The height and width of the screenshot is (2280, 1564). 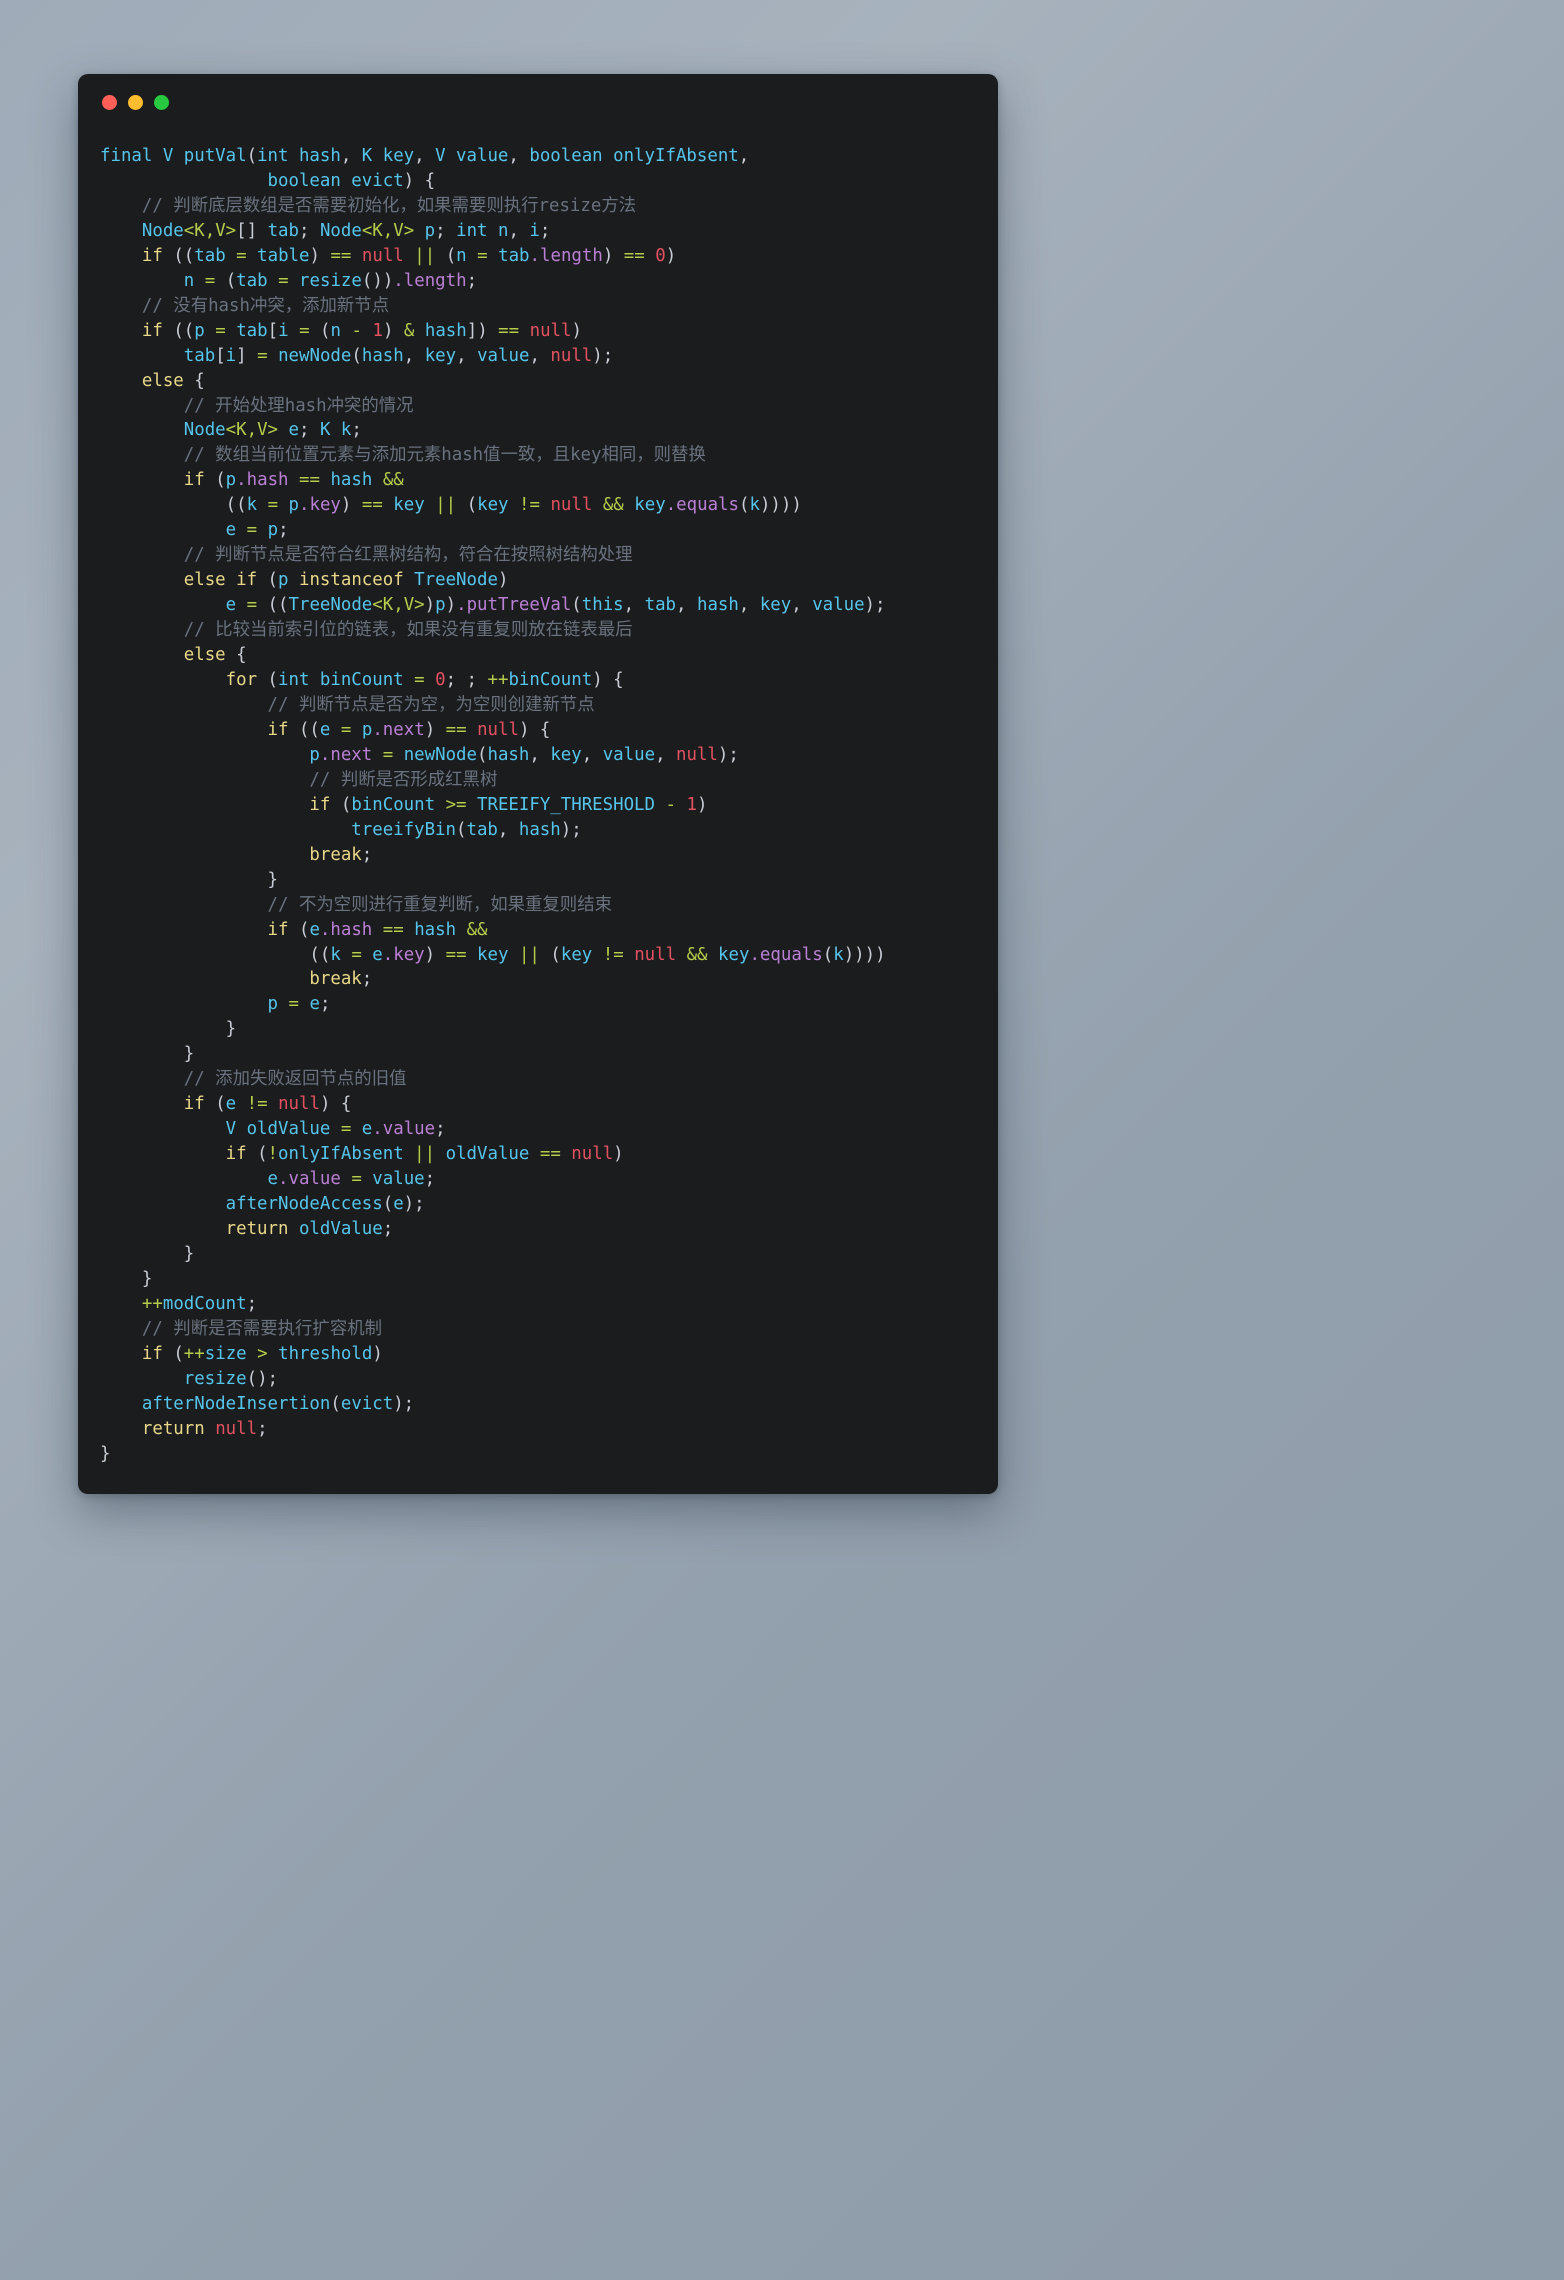 What do you see at coordinates (864, 954) in the screenshot?
I see `code-token-pun: ))))` at bounding box center [864, 954].